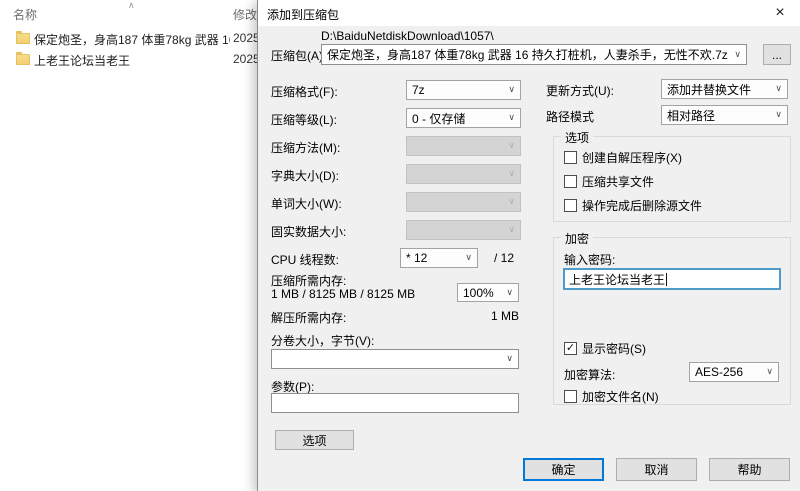  I want to click on memory-decompress-value: 1 MB, so click(504, 316).